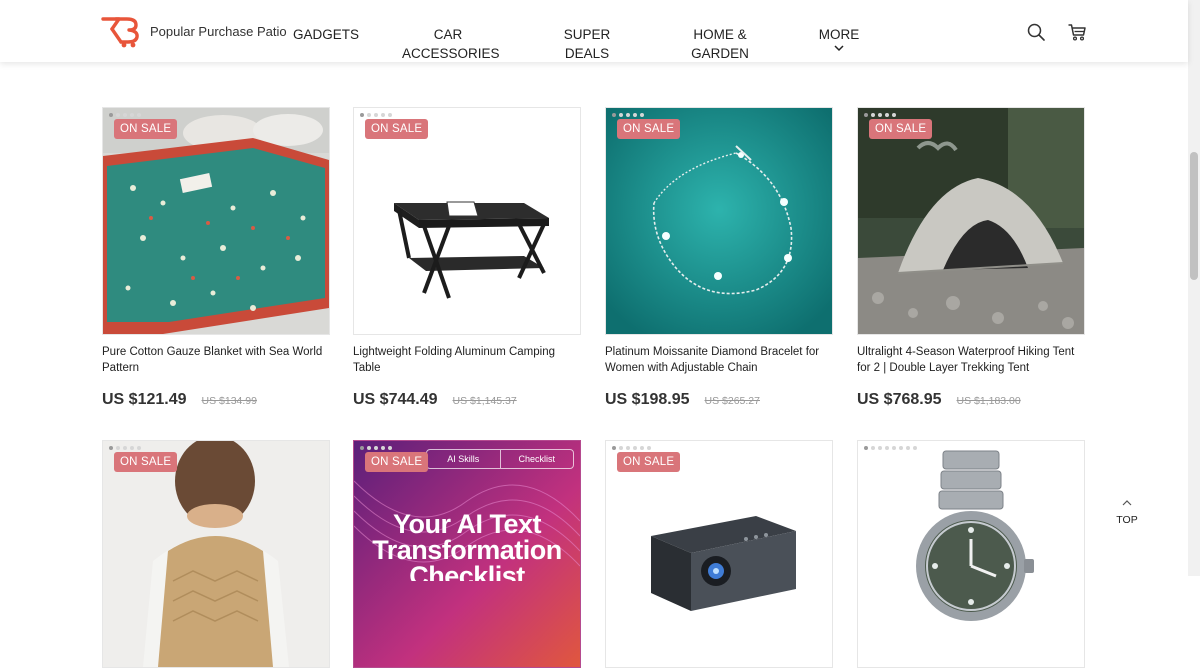  What do you see at coordinates (1194, 288) in the screenshot?
I see `scrollbar-track` at bounding box center [1194, 288].